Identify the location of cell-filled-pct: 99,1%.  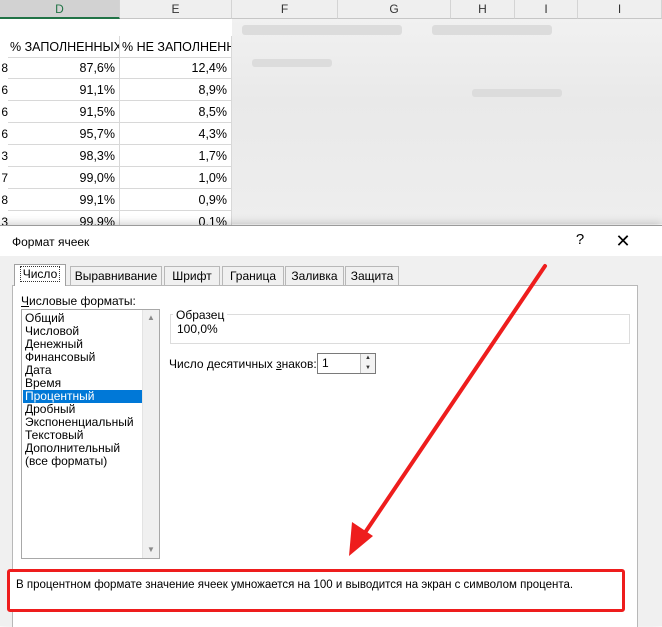
(64, 200).